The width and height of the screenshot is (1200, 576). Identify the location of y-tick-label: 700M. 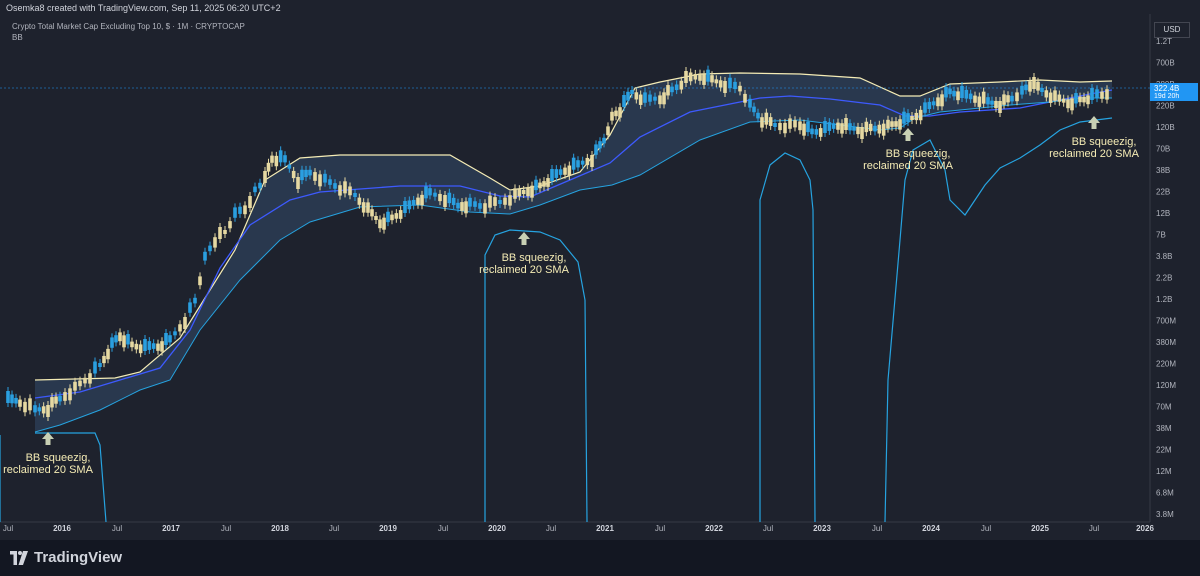
(1166, 321).